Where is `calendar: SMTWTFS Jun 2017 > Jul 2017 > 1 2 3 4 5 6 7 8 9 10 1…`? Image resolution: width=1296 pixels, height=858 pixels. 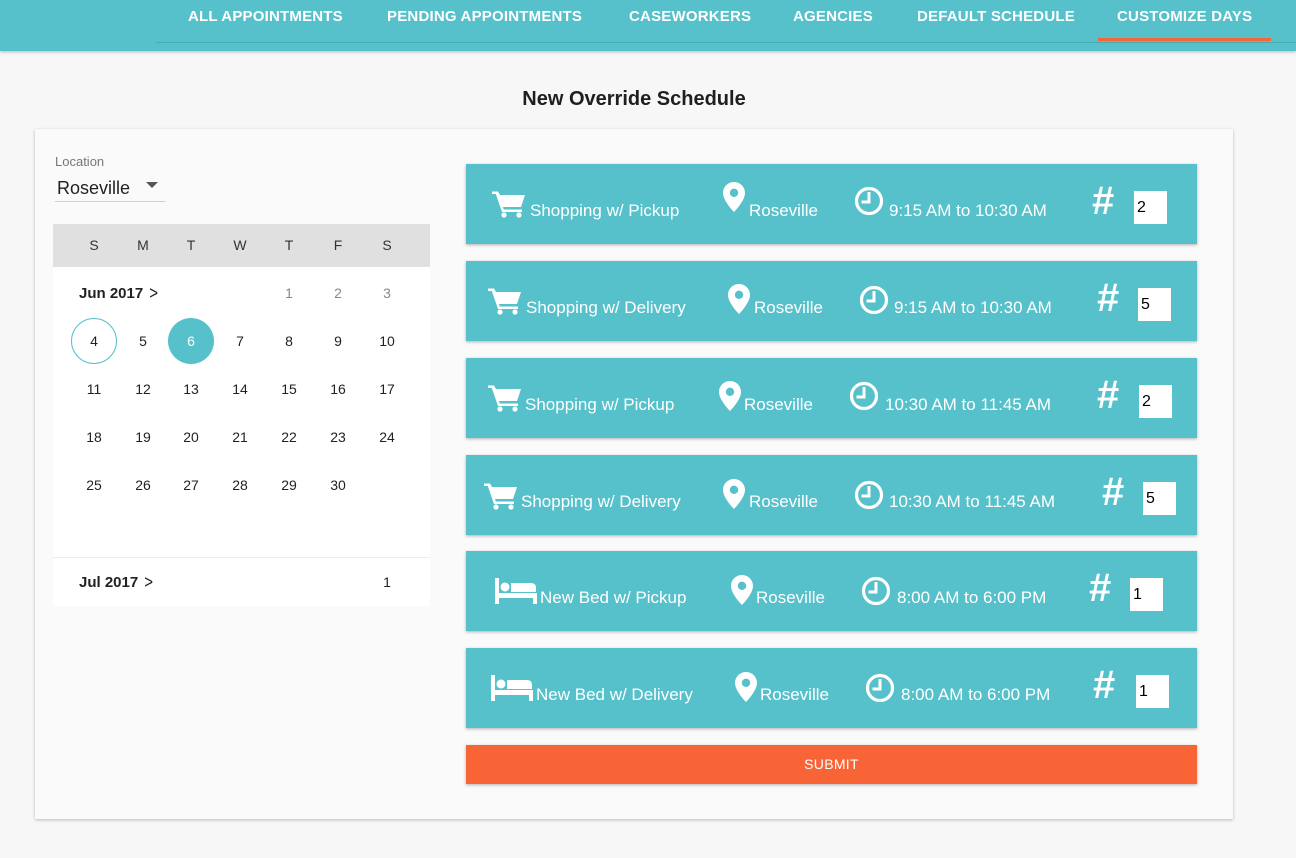
calendar: SMTWTFS Jun 2017 > Jul 2017 > 1 2 3 4 5 6 7 8 9 10 1… is located at coordinates (241, 415).